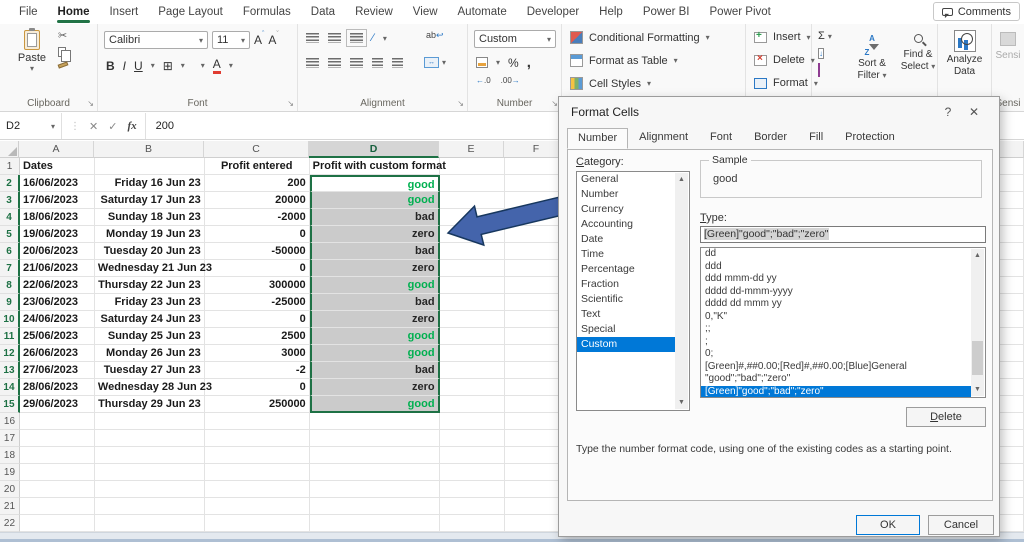 The width and height of the screenshot is (1024, 542). What do you see at coordinates (334, 38) in the screenshot?
I see `middle-align-button` at bounding box center [334, 38].